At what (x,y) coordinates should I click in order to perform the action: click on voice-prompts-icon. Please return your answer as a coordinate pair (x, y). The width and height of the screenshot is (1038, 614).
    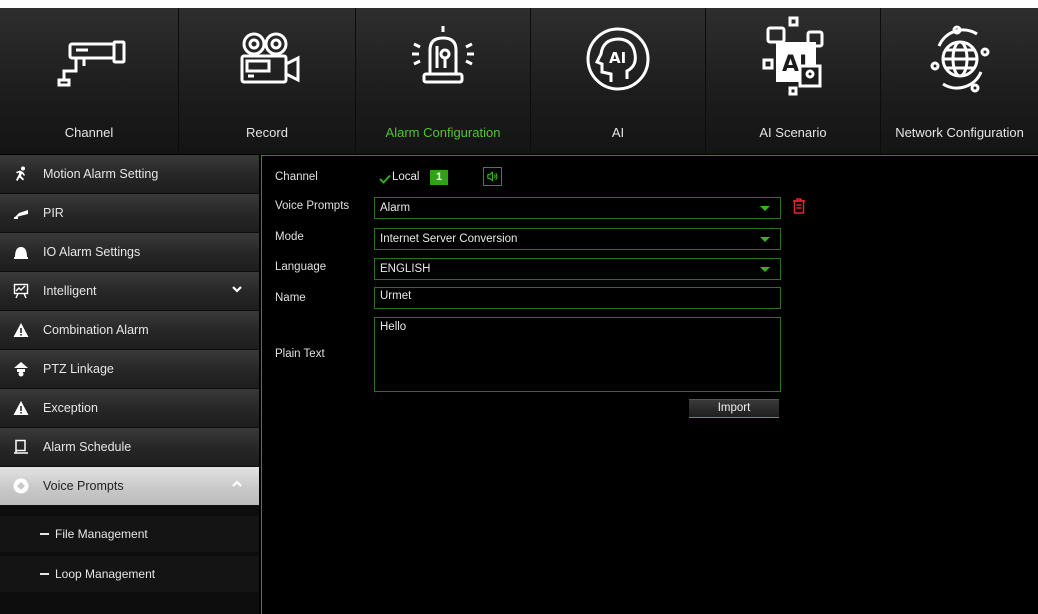
    Looking at the image, I should click on (21, 486).